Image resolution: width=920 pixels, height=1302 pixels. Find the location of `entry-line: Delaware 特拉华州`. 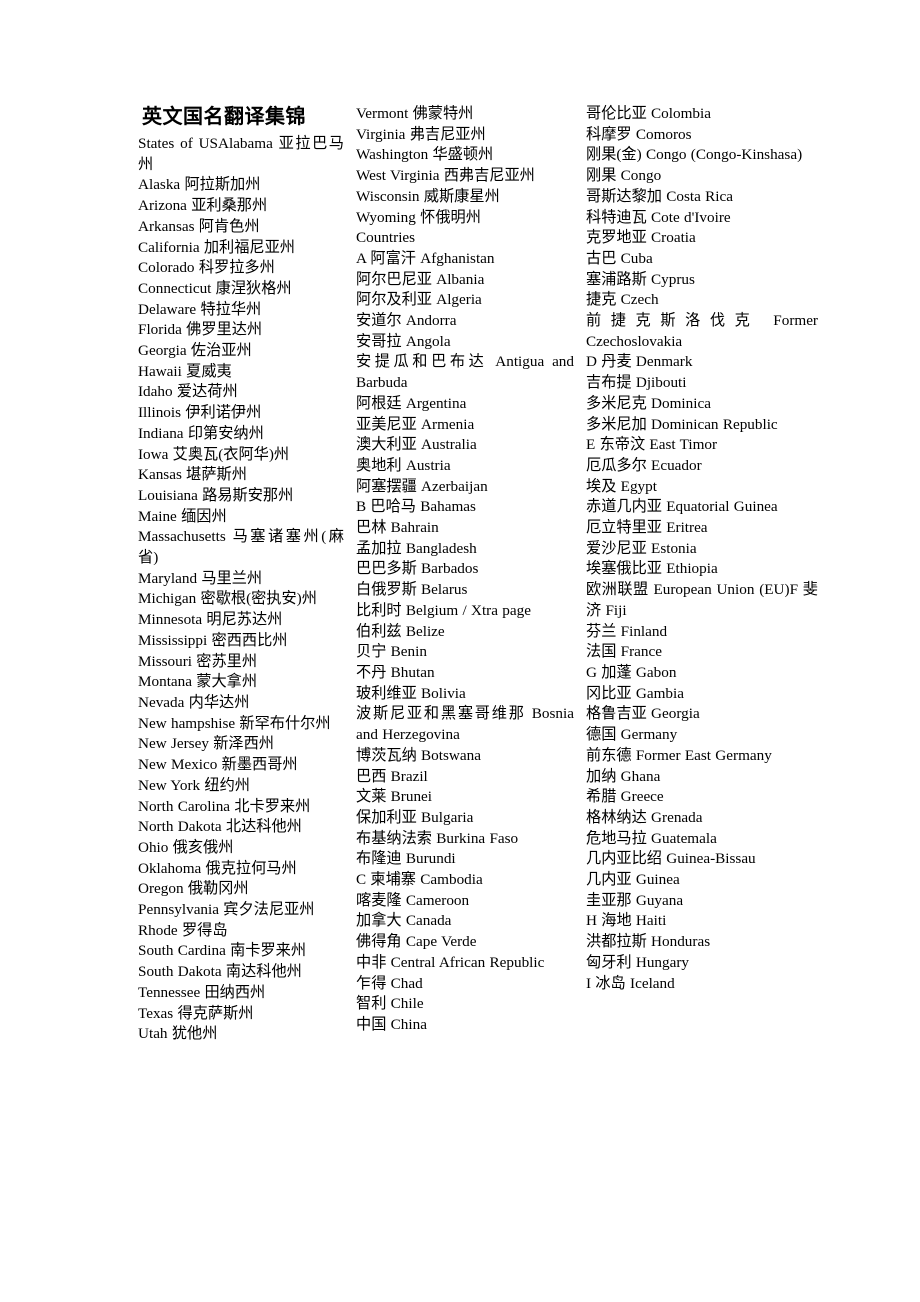

entry-line: Delaware 特拉华州 is located at coordinates (200, 309).